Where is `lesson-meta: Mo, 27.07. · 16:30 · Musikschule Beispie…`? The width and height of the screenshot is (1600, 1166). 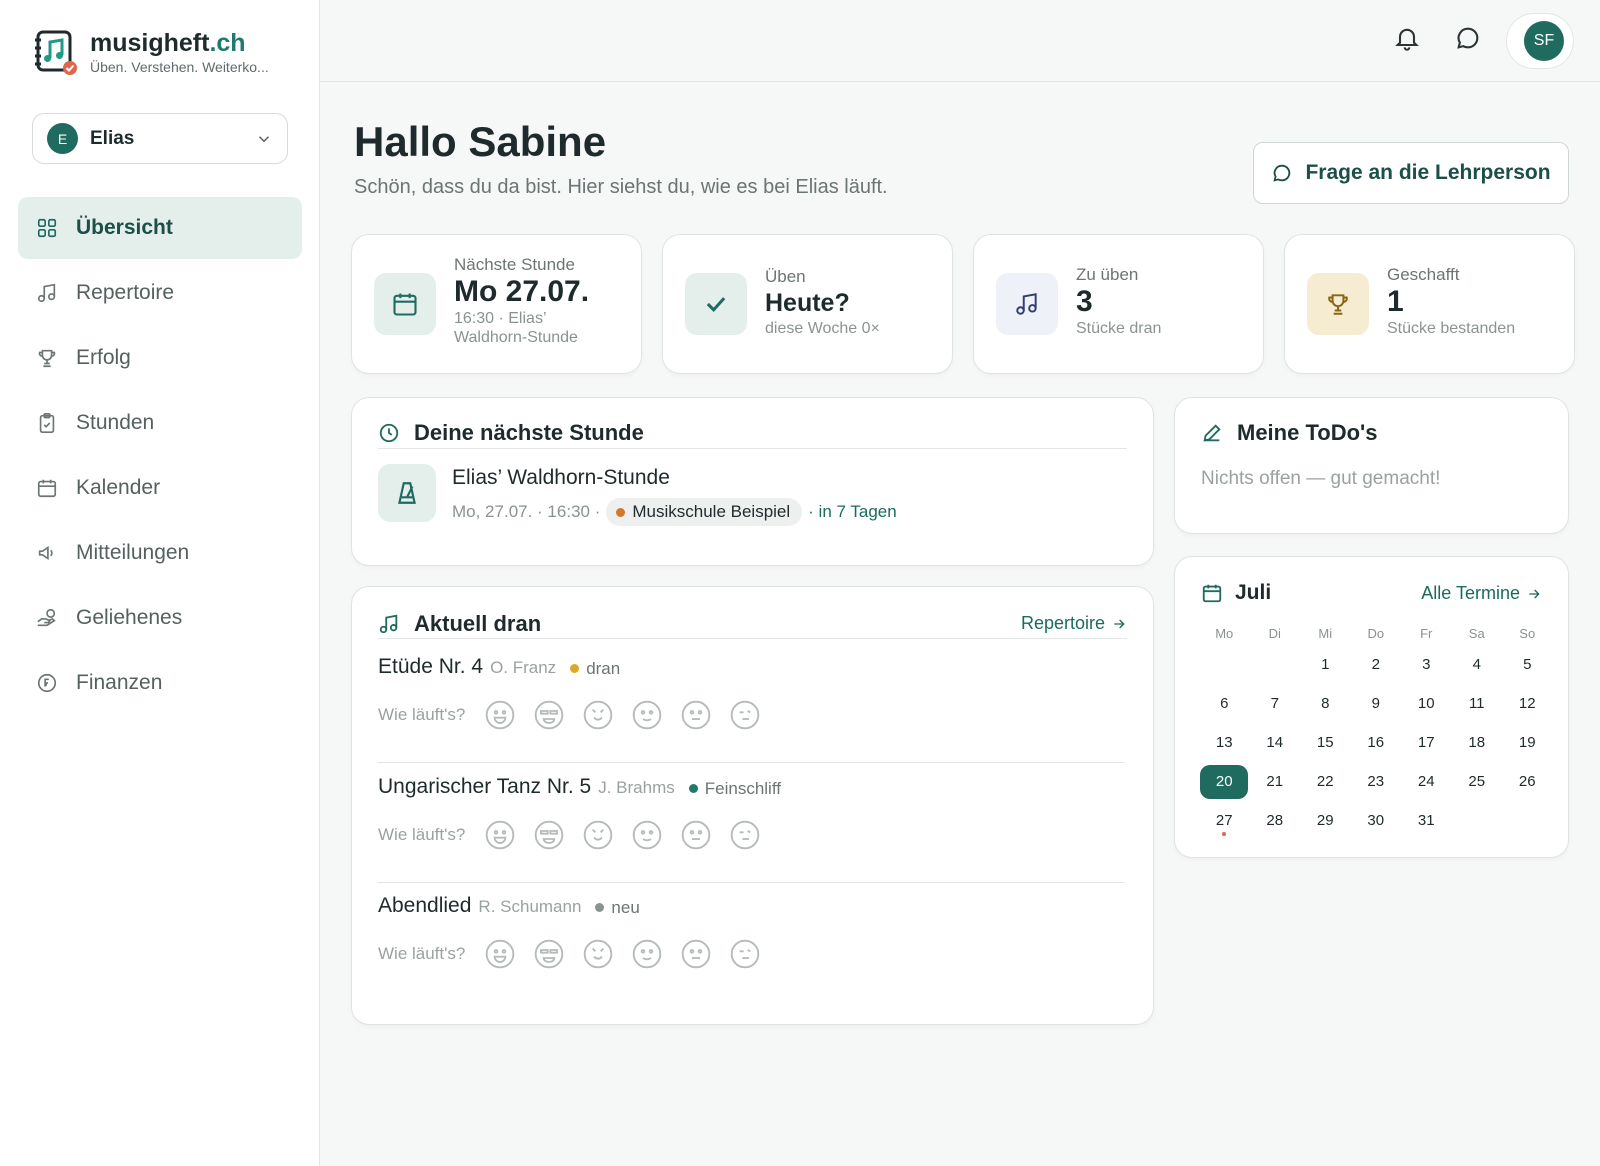 lesson-meta: Mo, 27.07. · 16:30 · Musikschule Beispie… is located at coordinates (674, 512).